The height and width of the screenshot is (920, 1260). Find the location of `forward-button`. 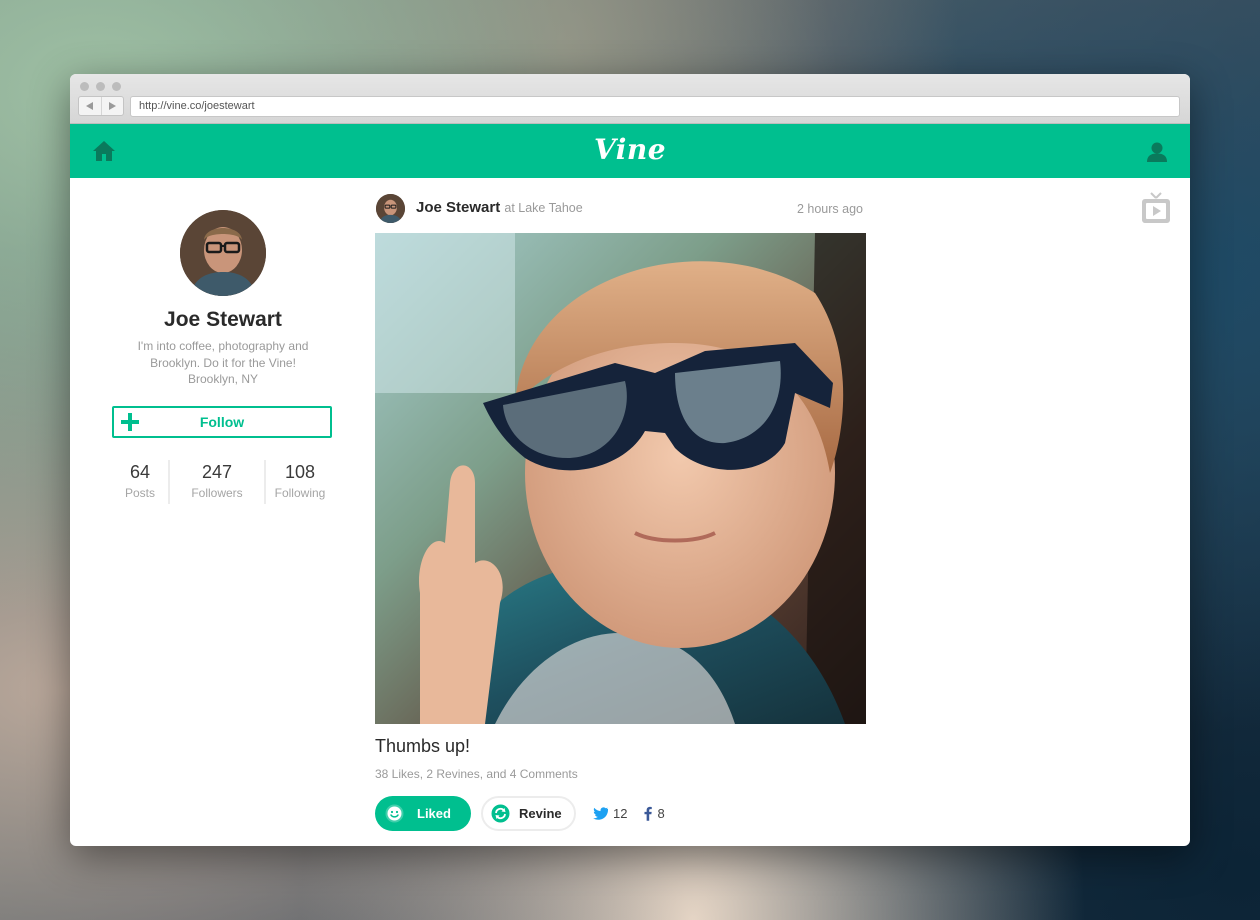

forward-button is located at coordinates (112, 106).